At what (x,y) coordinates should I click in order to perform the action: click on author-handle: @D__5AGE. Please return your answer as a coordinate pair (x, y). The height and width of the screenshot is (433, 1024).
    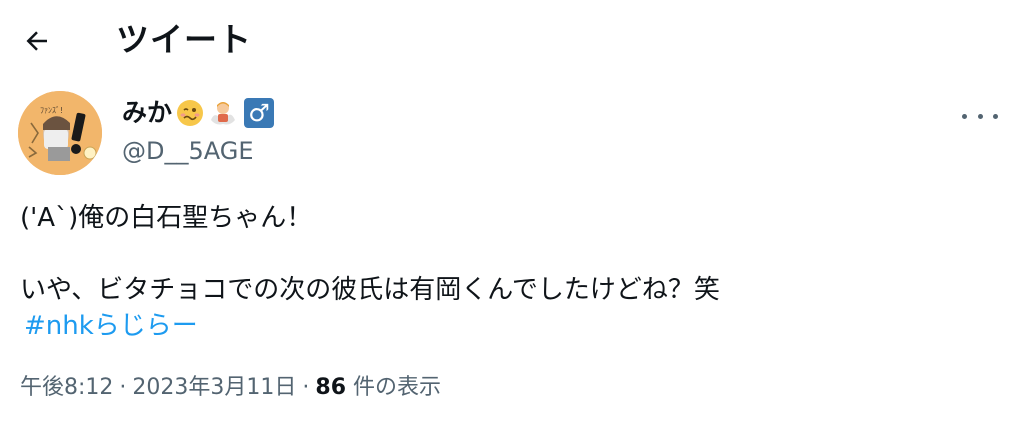
    Looking at the image, I should click on (188, 151).